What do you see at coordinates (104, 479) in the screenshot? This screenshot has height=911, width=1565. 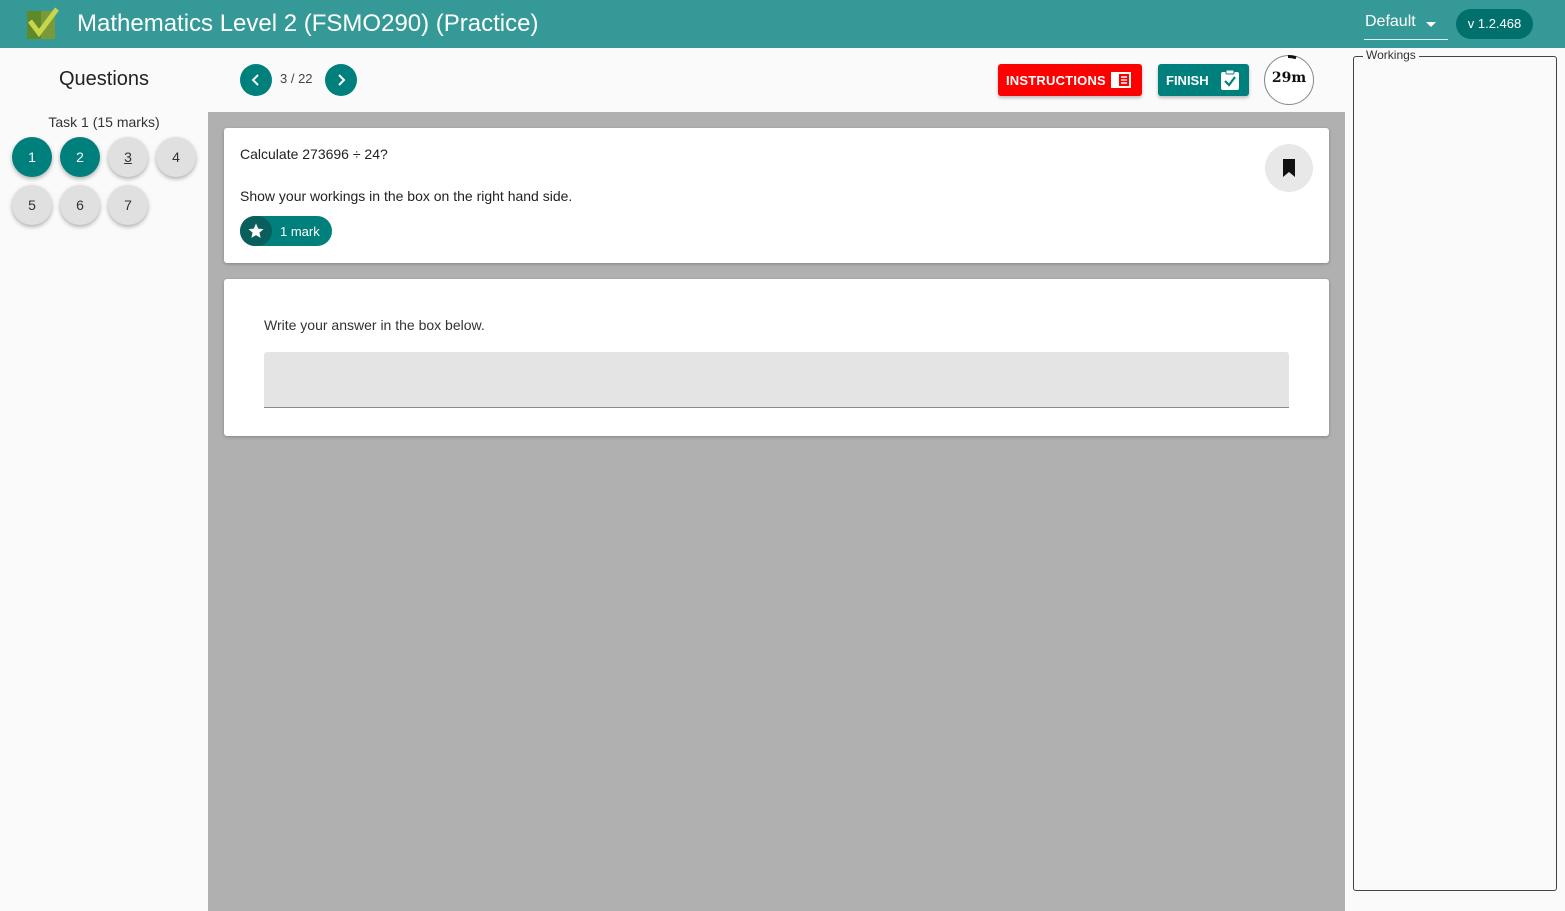 I see `questions-sidebar: Questions Task 1 (15 marks)` at bounding box center [104, 479].